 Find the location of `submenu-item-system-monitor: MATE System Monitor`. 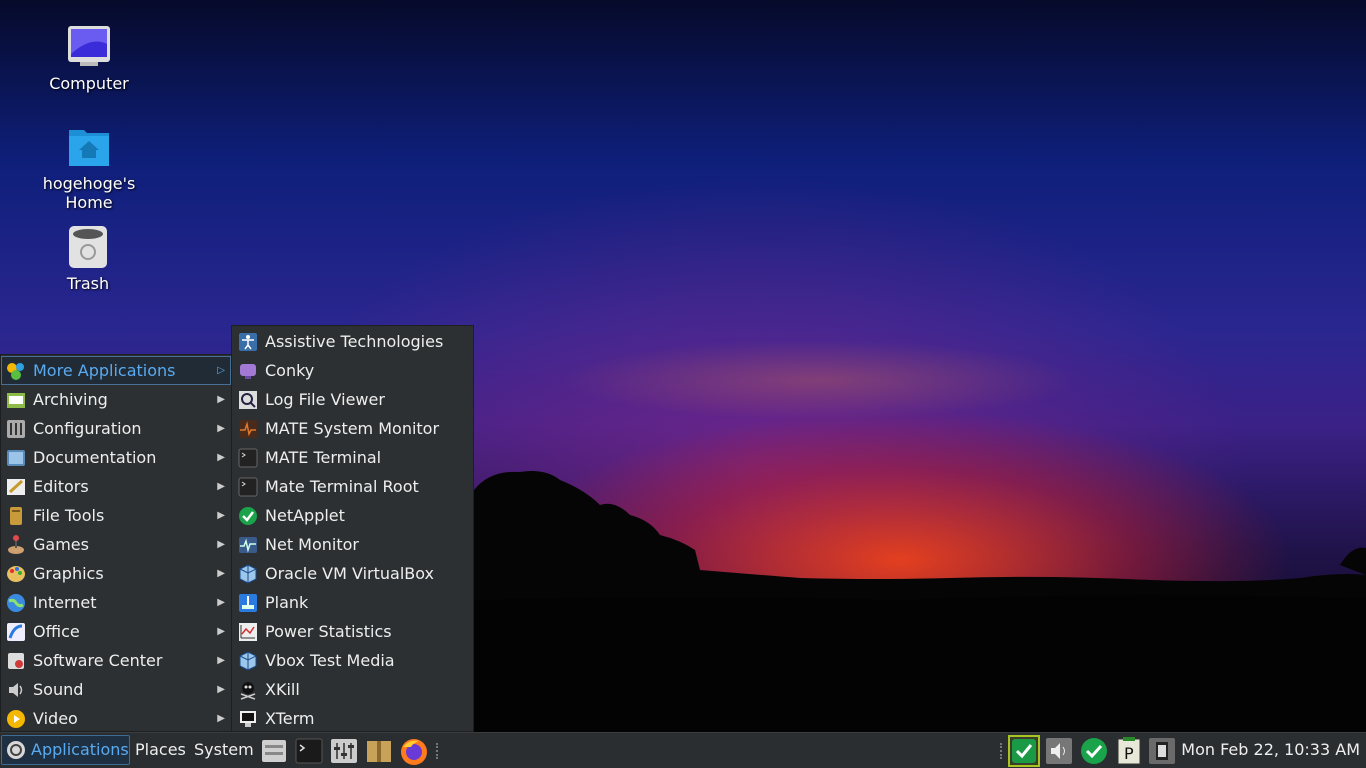

submenu-item-system-monitor: MATE System Monitor is located at coordinates (352, 428).